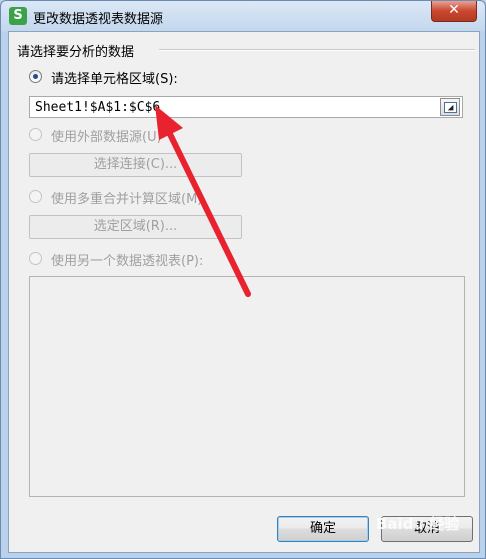 This screenshot has height=559, width=486. Describe the element at coordinates (35, 258) in the screenshot. I see `radio-another-pivot` at that location.